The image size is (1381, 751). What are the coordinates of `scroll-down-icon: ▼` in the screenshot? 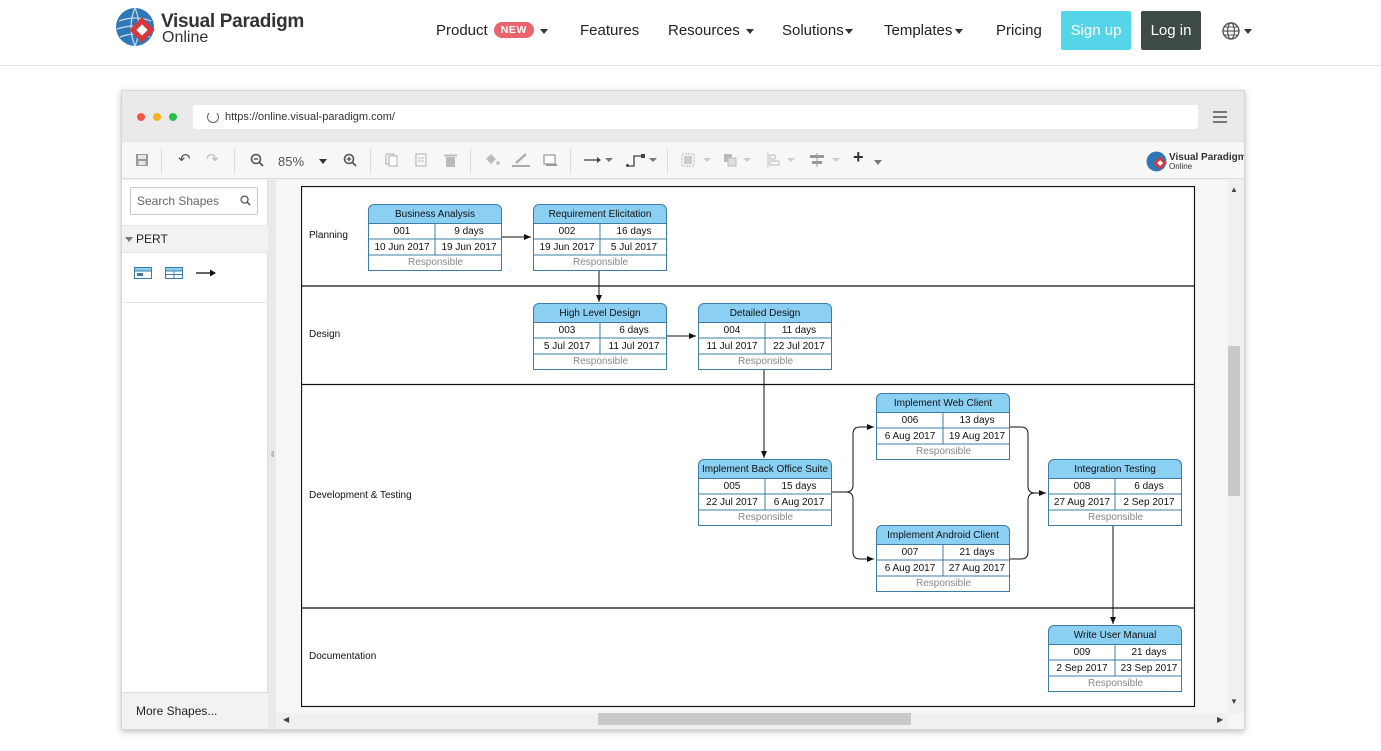 It's located at (1234, 701).